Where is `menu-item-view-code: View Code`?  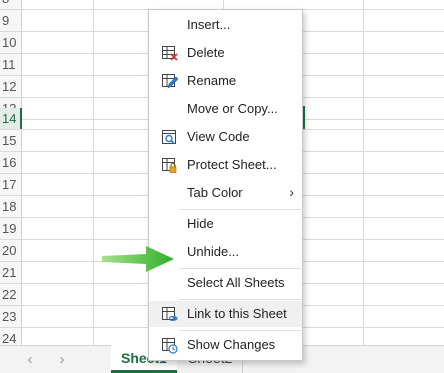
menu-item-view-code: View Code is located at coordinates (225, 137).